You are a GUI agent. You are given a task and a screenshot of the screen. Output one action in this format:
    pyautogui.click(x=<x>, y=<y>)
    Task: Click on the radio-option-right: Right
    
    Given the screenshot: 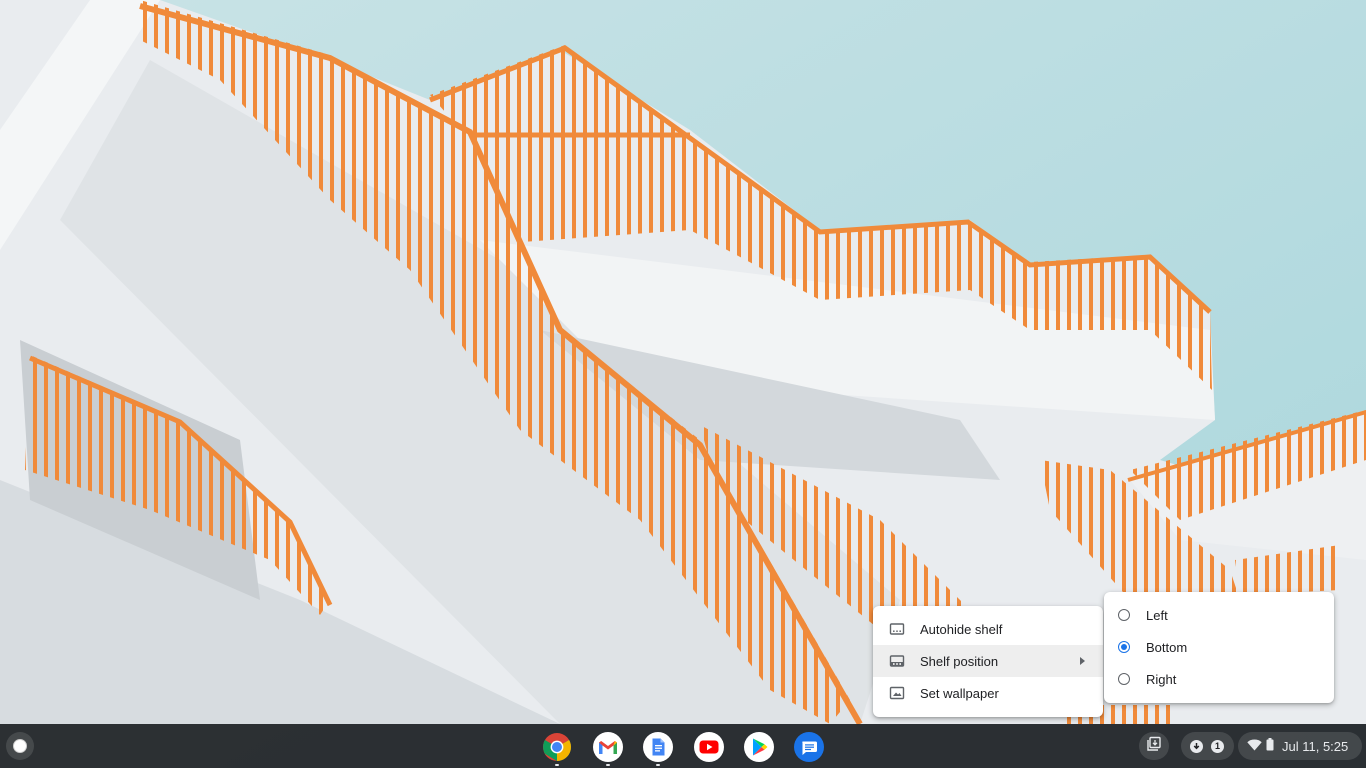 What is the action you would take?
    pyautogui.click(x=1219, y=679)
    